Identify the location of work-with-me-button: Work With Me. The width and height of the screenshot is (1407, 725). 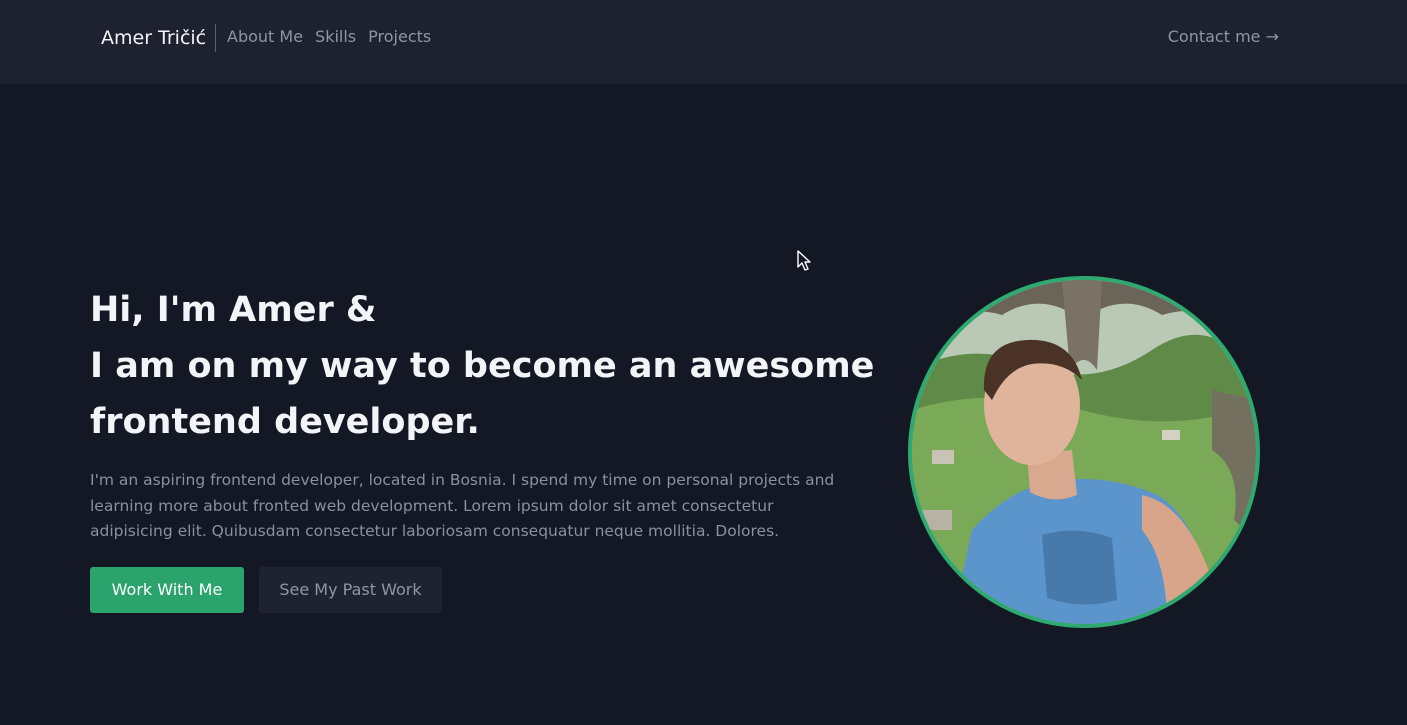
(167, 590).